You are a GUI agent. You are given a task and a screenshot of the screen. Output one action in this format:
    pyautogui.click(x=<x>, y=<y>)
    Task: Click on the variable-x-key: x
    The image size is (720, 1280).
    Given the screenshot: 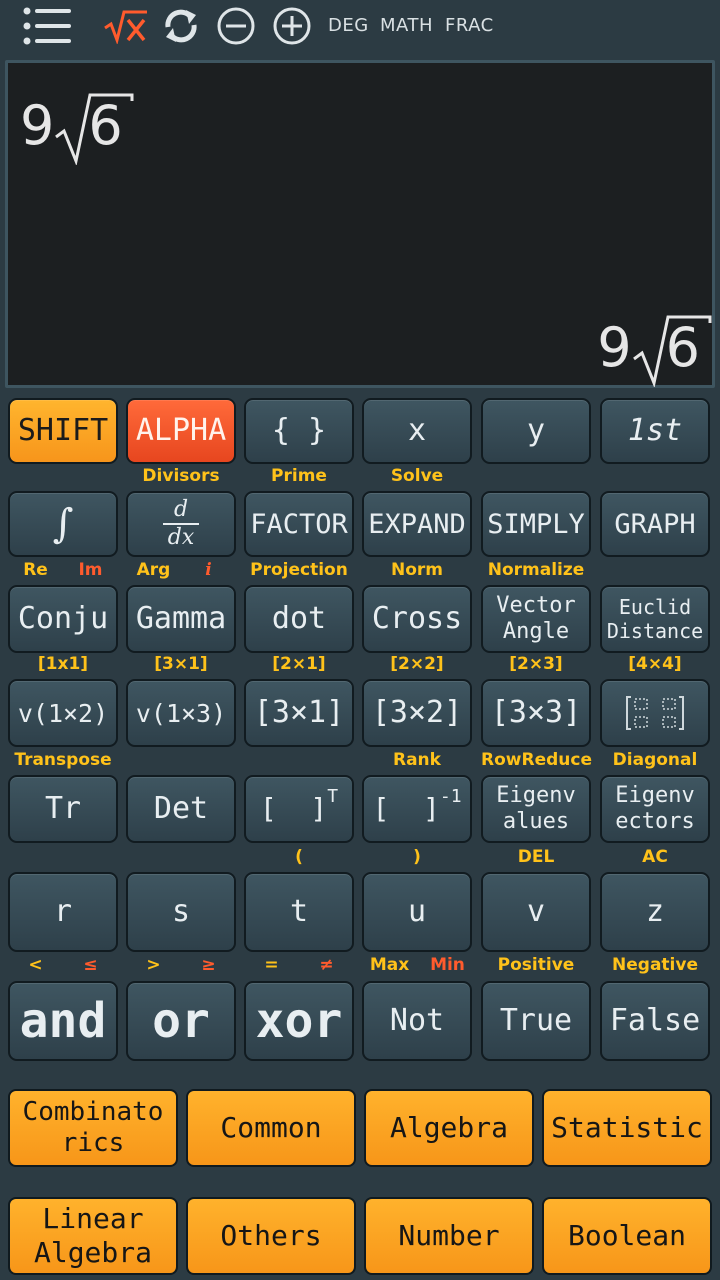 What is the action you would take?
    pyautogui.click(x=417, y=431)
    